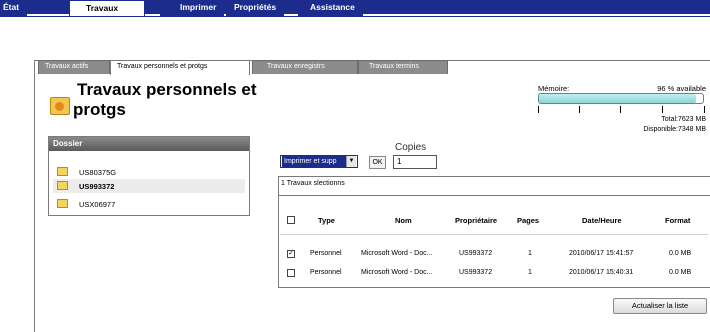 Image resolution: width=710 pixels, height=332 pixels. I want to click on column-header-pages: Pages, so click(528, 220).